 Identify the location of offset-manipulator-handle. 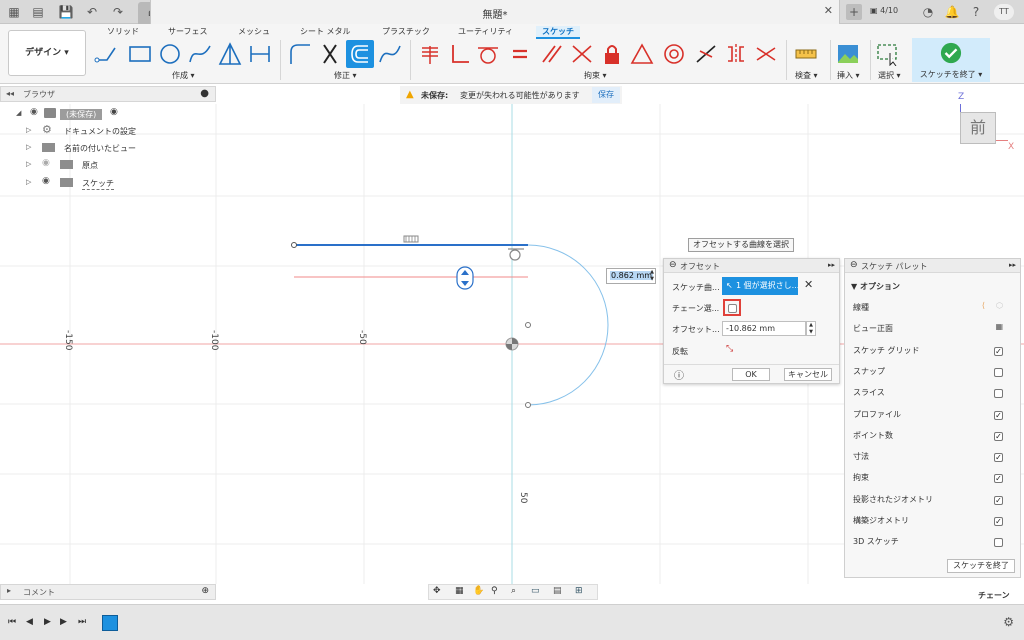
(465, 278).